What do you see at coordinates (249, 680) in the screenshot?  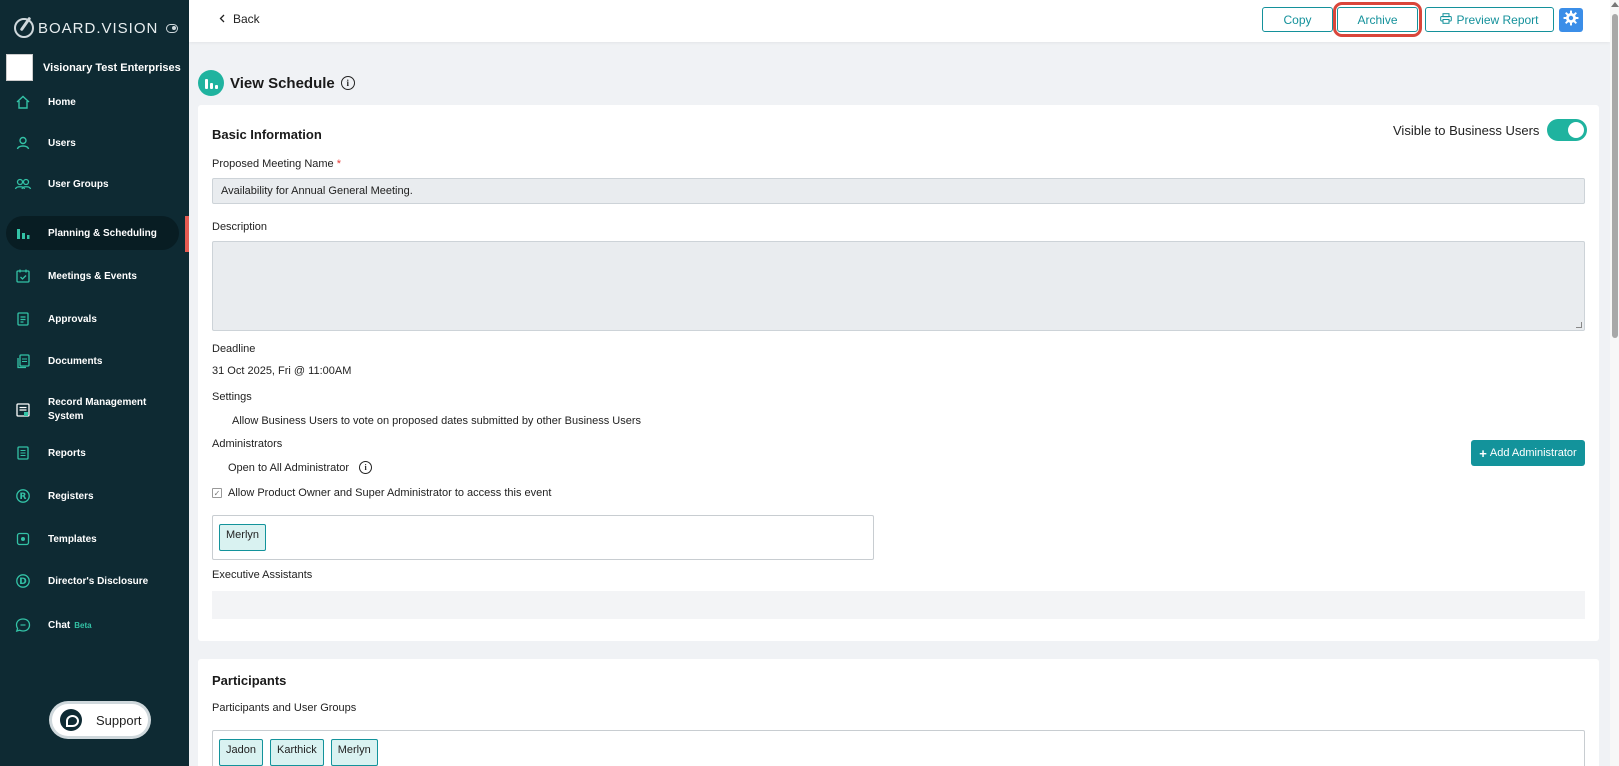 I see `section-title: Participants` at bounding box center [249, 680].